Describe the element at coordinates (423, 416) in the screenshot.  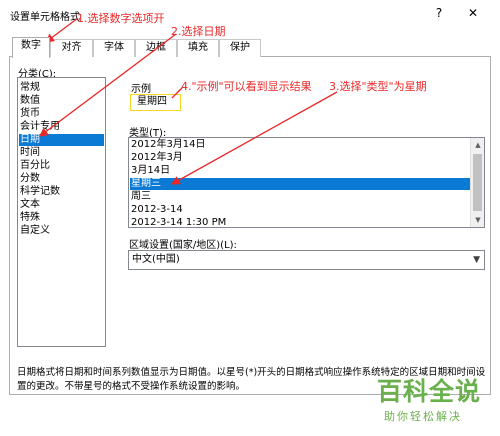
I see `watermark-slogan: 助你轻松解决` at that location.